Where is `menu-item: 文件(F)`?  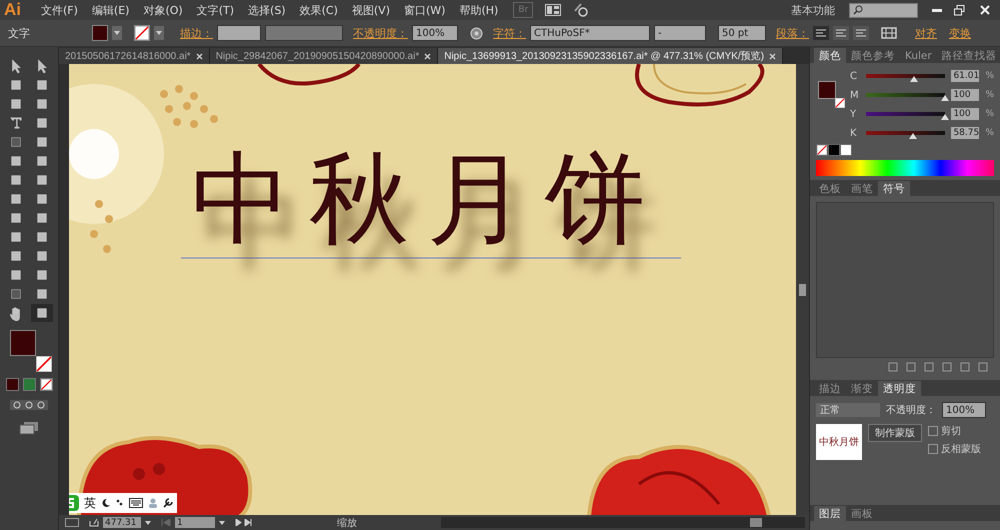 menu-item: 文件(F) is located at coordinates (59, 10).